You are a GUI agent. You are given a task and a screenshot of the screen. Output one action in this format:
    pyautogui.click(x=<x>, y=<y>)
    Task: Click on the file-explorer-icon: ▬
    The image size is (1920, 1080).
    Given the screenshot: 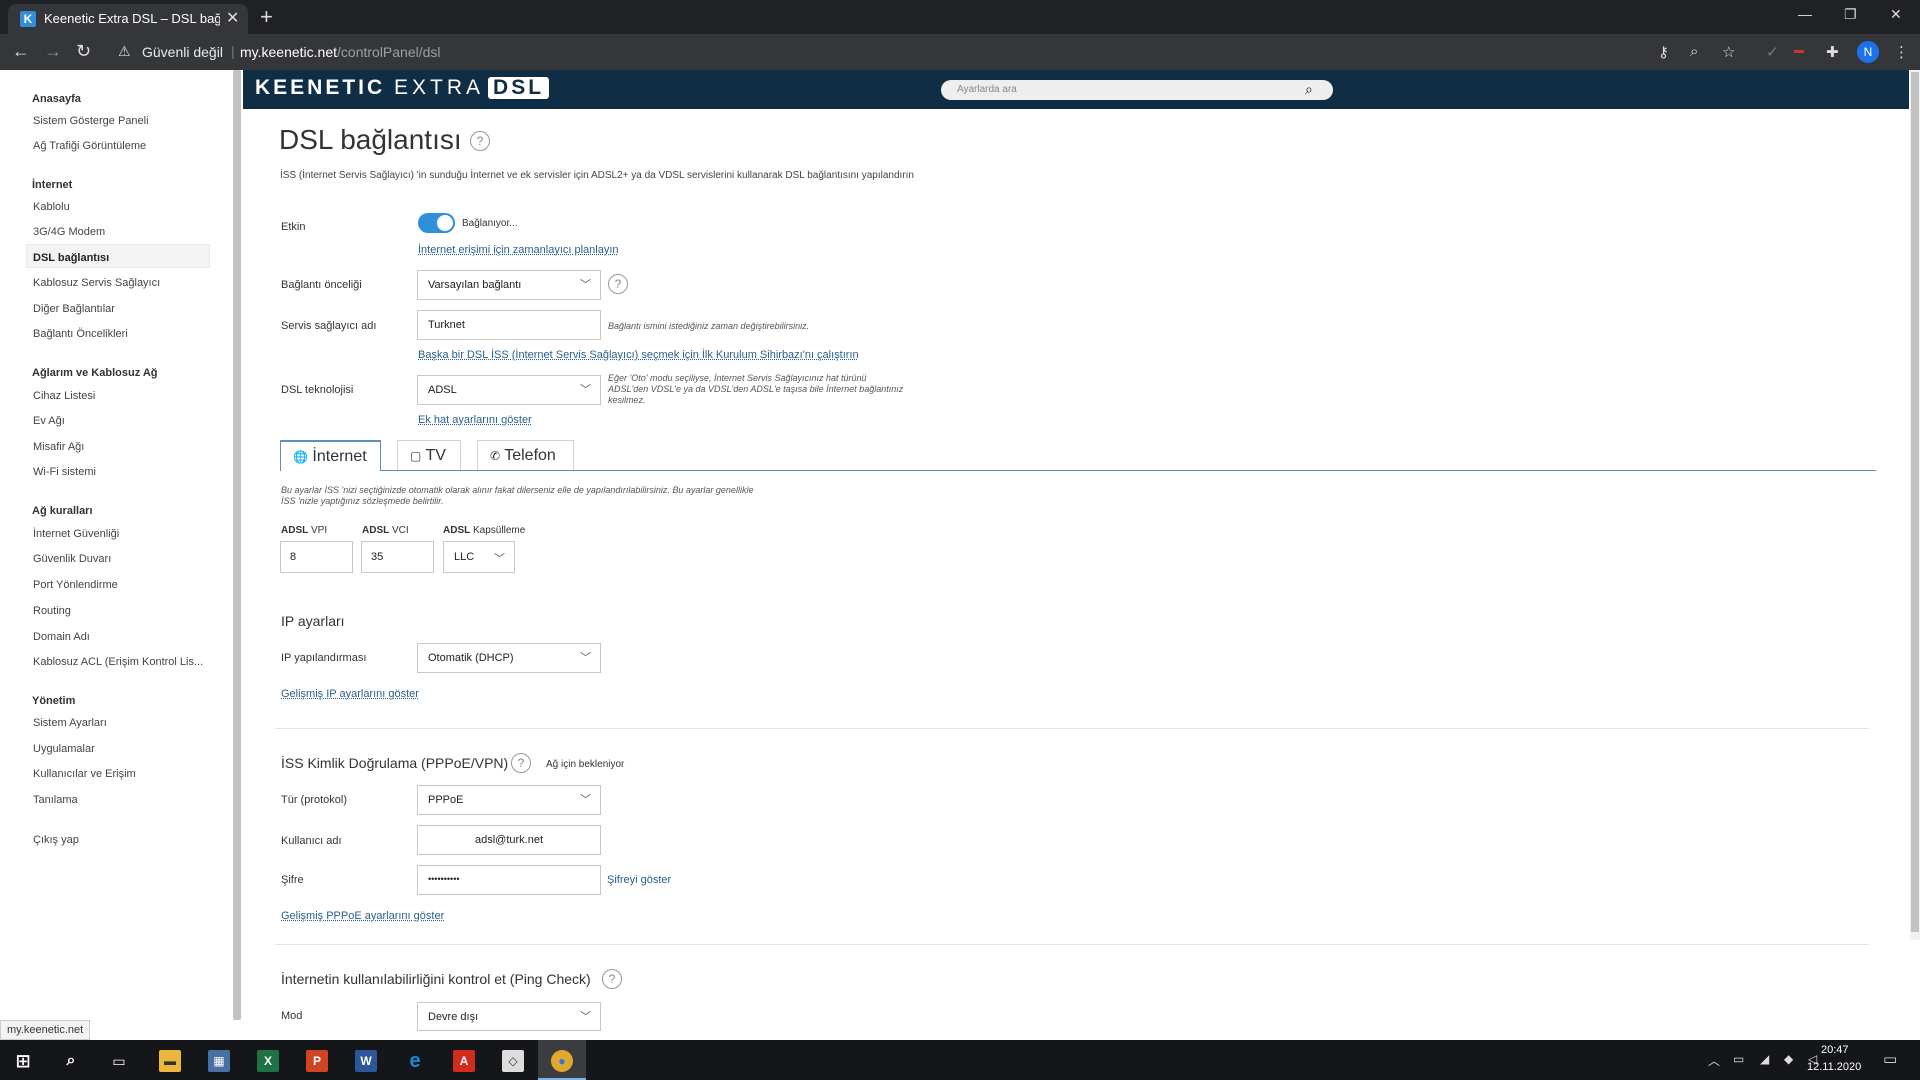 What is the action you would take?
    pyautogui.click(x=170, y=1061)
    